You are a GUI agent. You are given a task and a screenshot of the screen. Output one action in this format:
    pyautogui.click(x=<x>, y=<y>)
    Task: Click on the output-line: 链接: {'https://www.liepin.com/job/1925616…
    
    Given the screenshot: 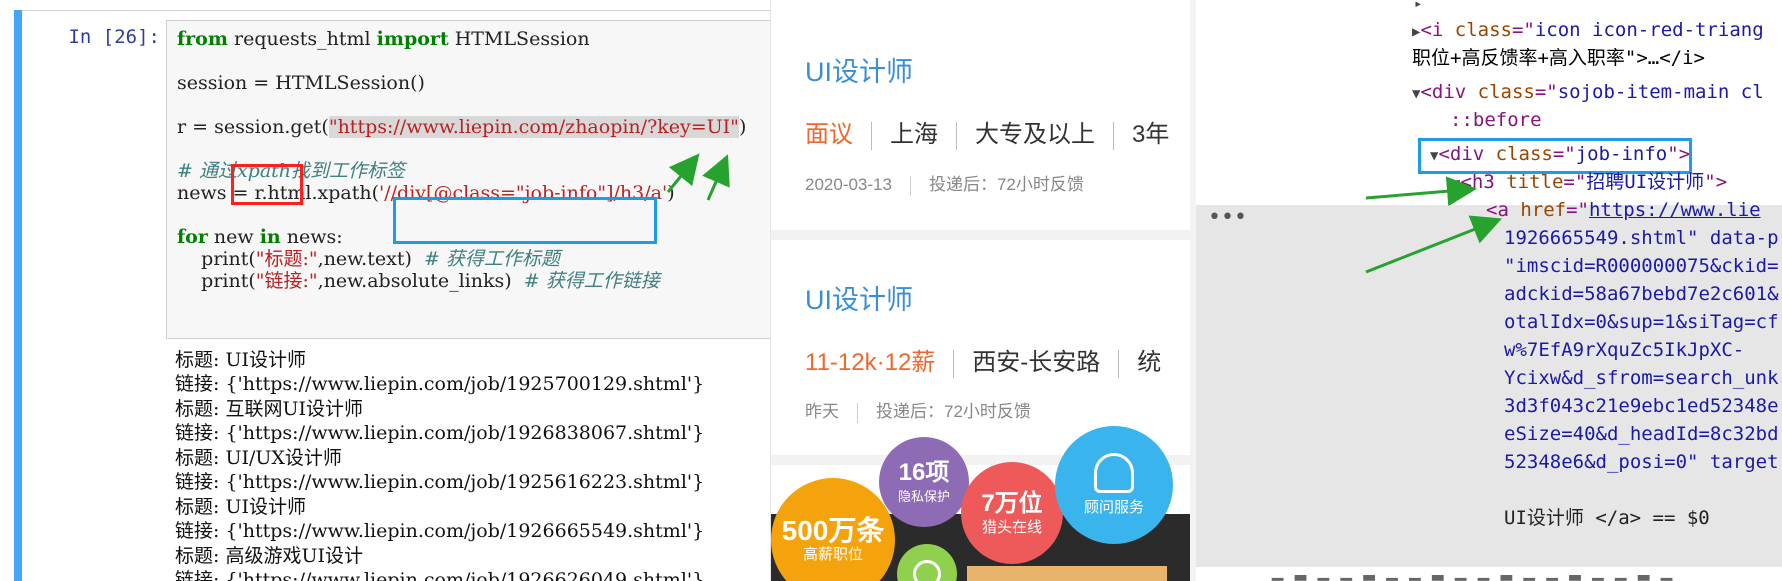 What is the action you would take?
    pyautogui.click(x=440, y=482)
    